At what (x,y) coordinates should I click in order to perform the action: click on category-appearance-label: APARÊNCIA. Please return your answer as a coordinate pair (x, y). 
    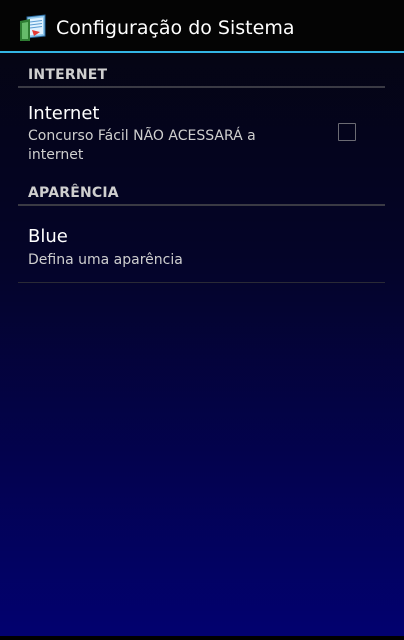
    Looking at the image, I should click on (73, 193).